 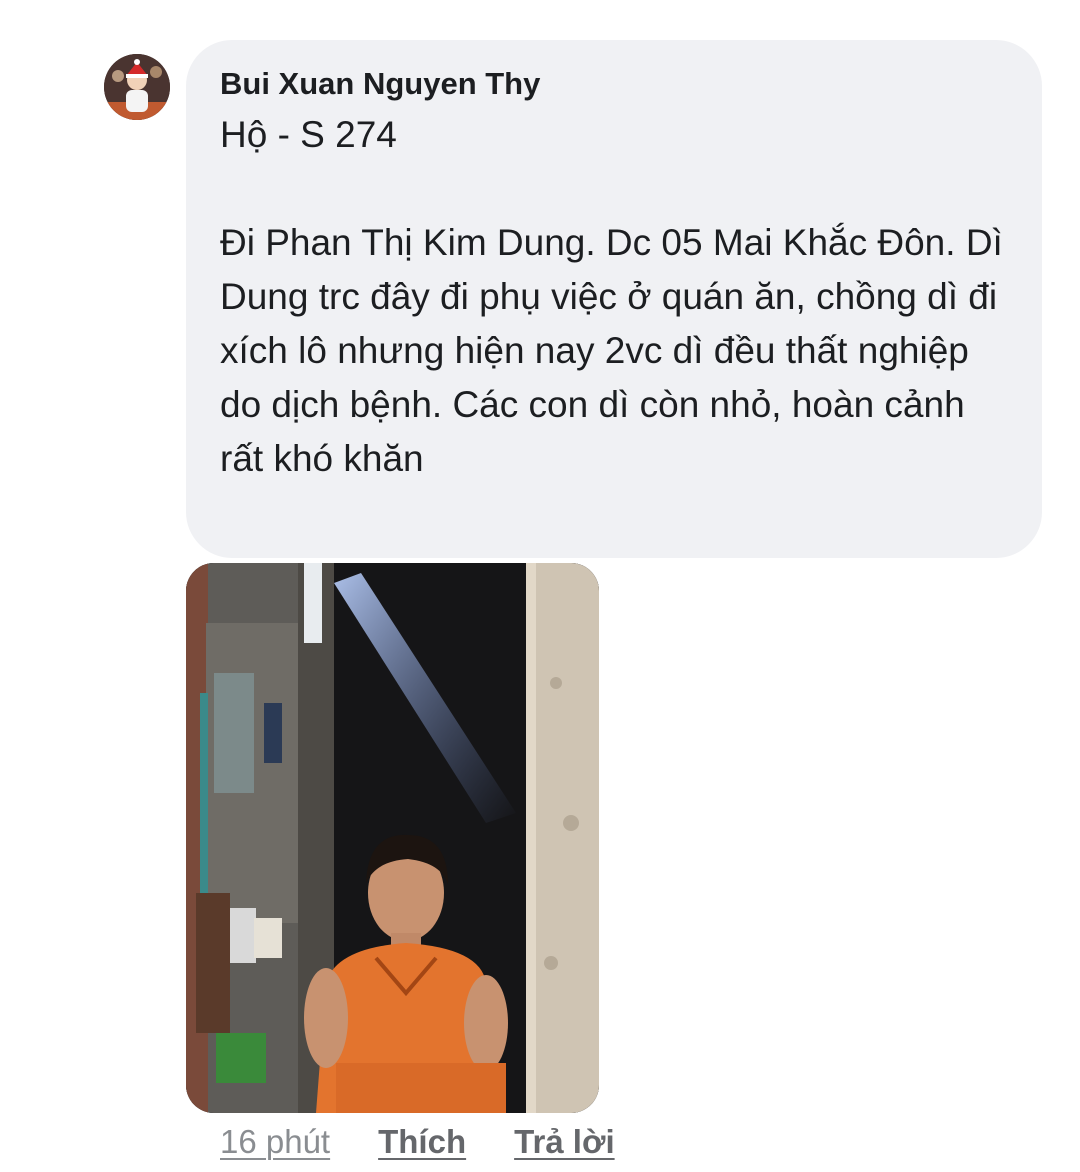 What do you see at coordinates (422, 1142) in the screenshot?
I see `like-button: Thích` at bounding box center [422, 1142].